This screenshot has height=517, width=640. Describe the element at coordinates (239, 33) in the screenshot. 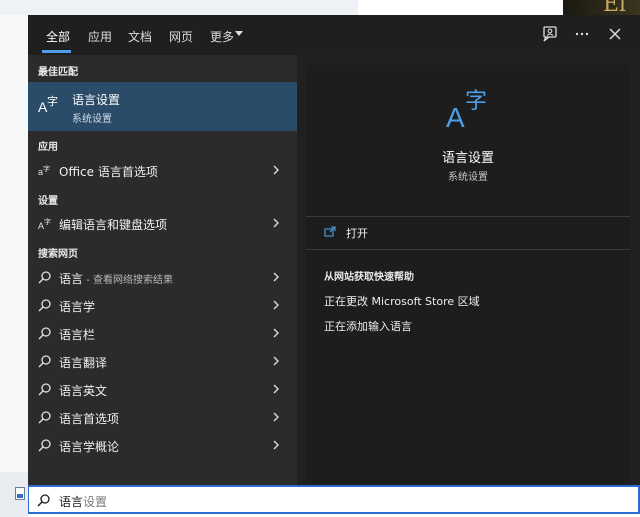

I see `chevron-down-icon` at that location.